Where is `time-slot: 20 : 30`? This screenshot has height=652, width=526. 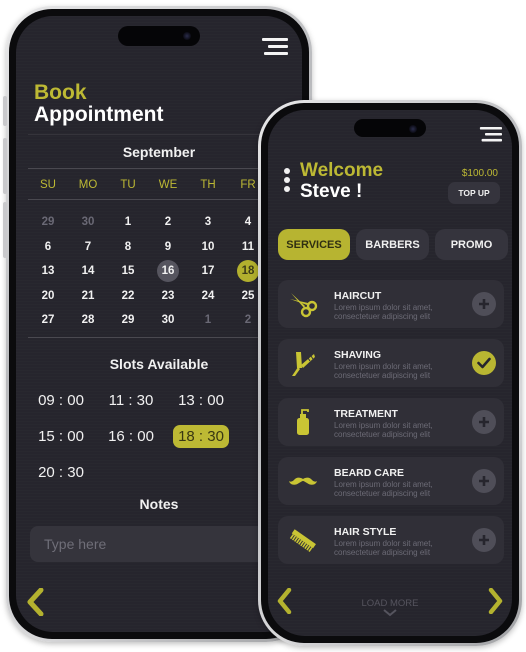
time-slot: 20 : 30 is located at coordinates (61, 472).